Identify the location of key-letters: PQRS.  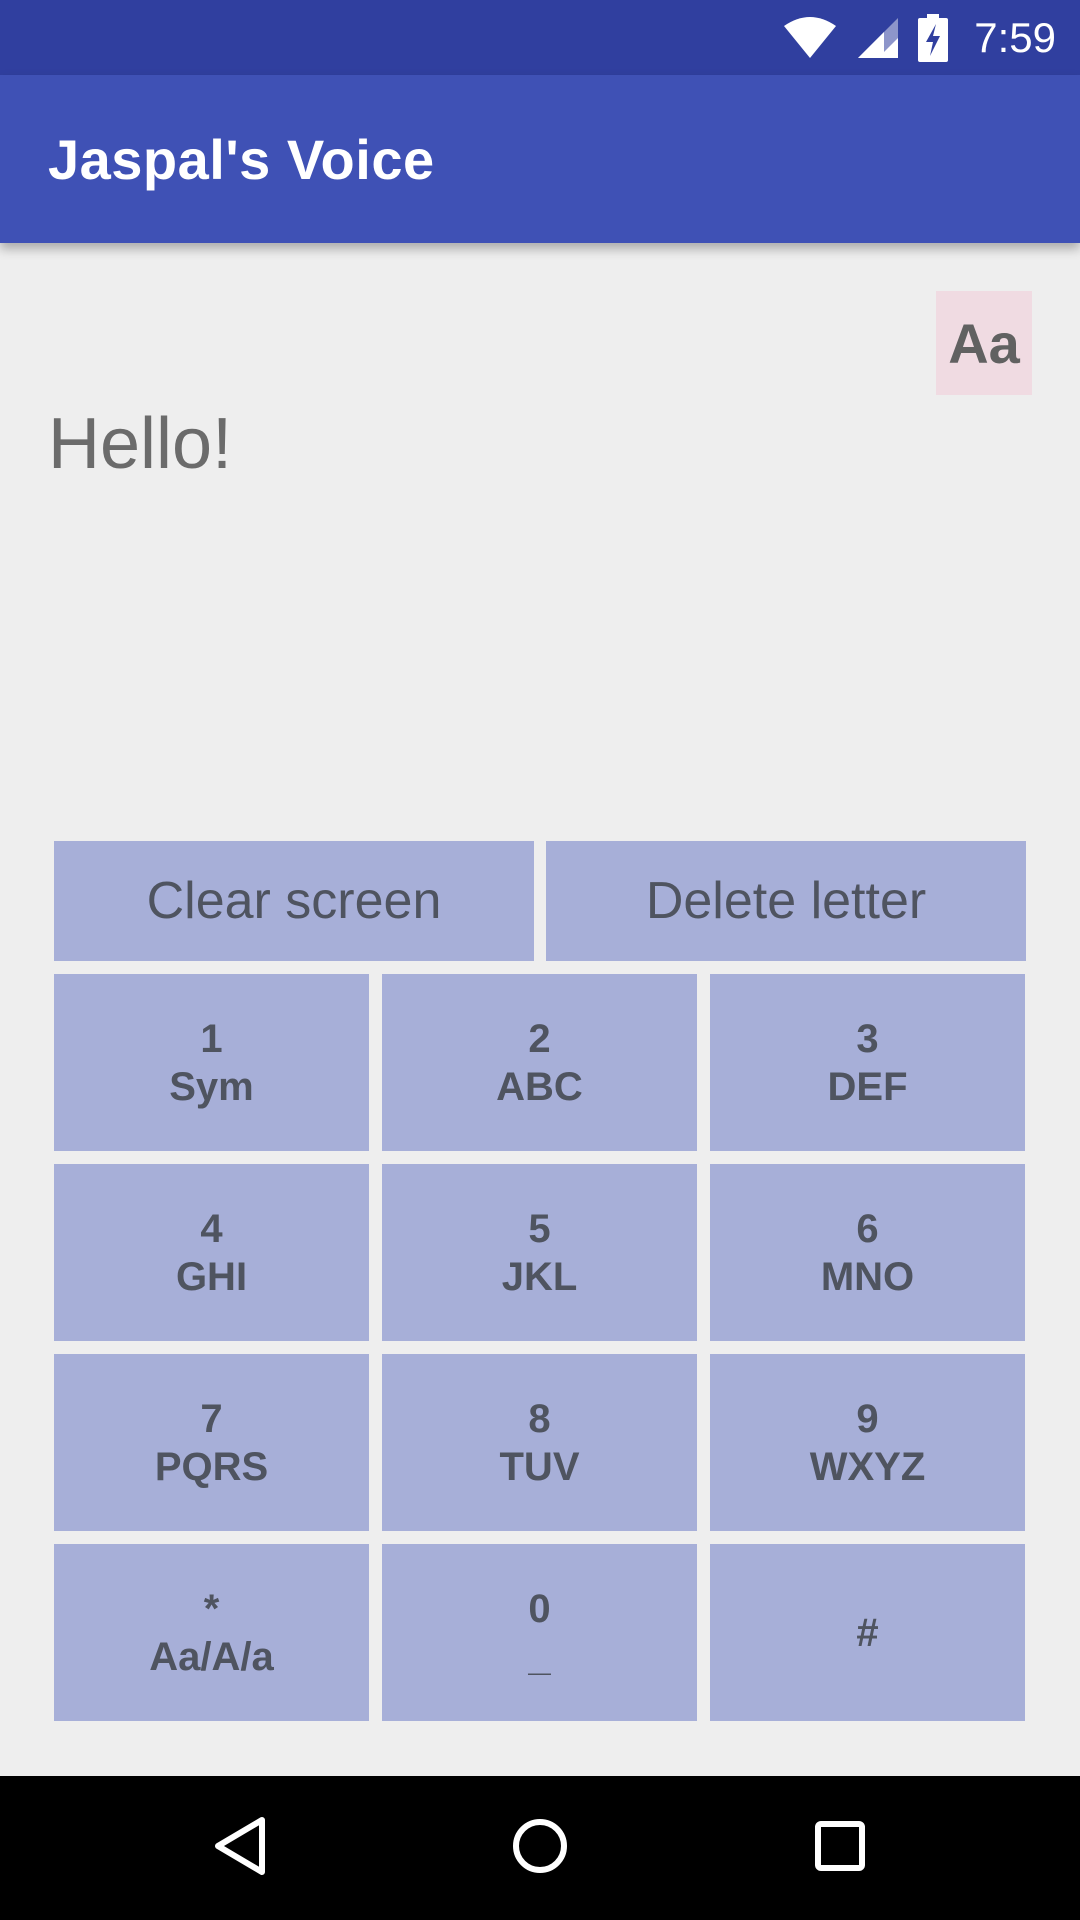
(211, 1466).